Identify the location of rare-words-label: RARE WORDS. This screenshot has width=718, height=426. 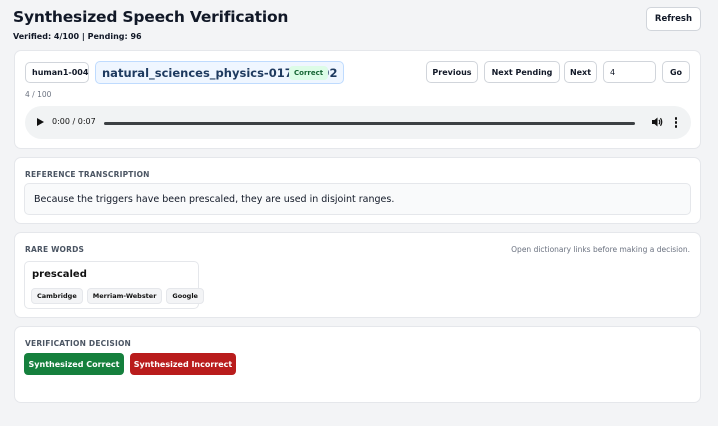
(55, 249).